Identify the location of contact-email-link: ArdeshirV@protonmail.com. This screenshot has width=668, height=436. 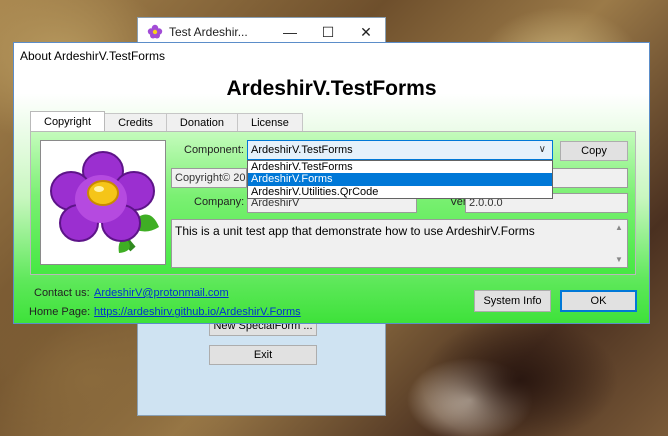
(161, 293).